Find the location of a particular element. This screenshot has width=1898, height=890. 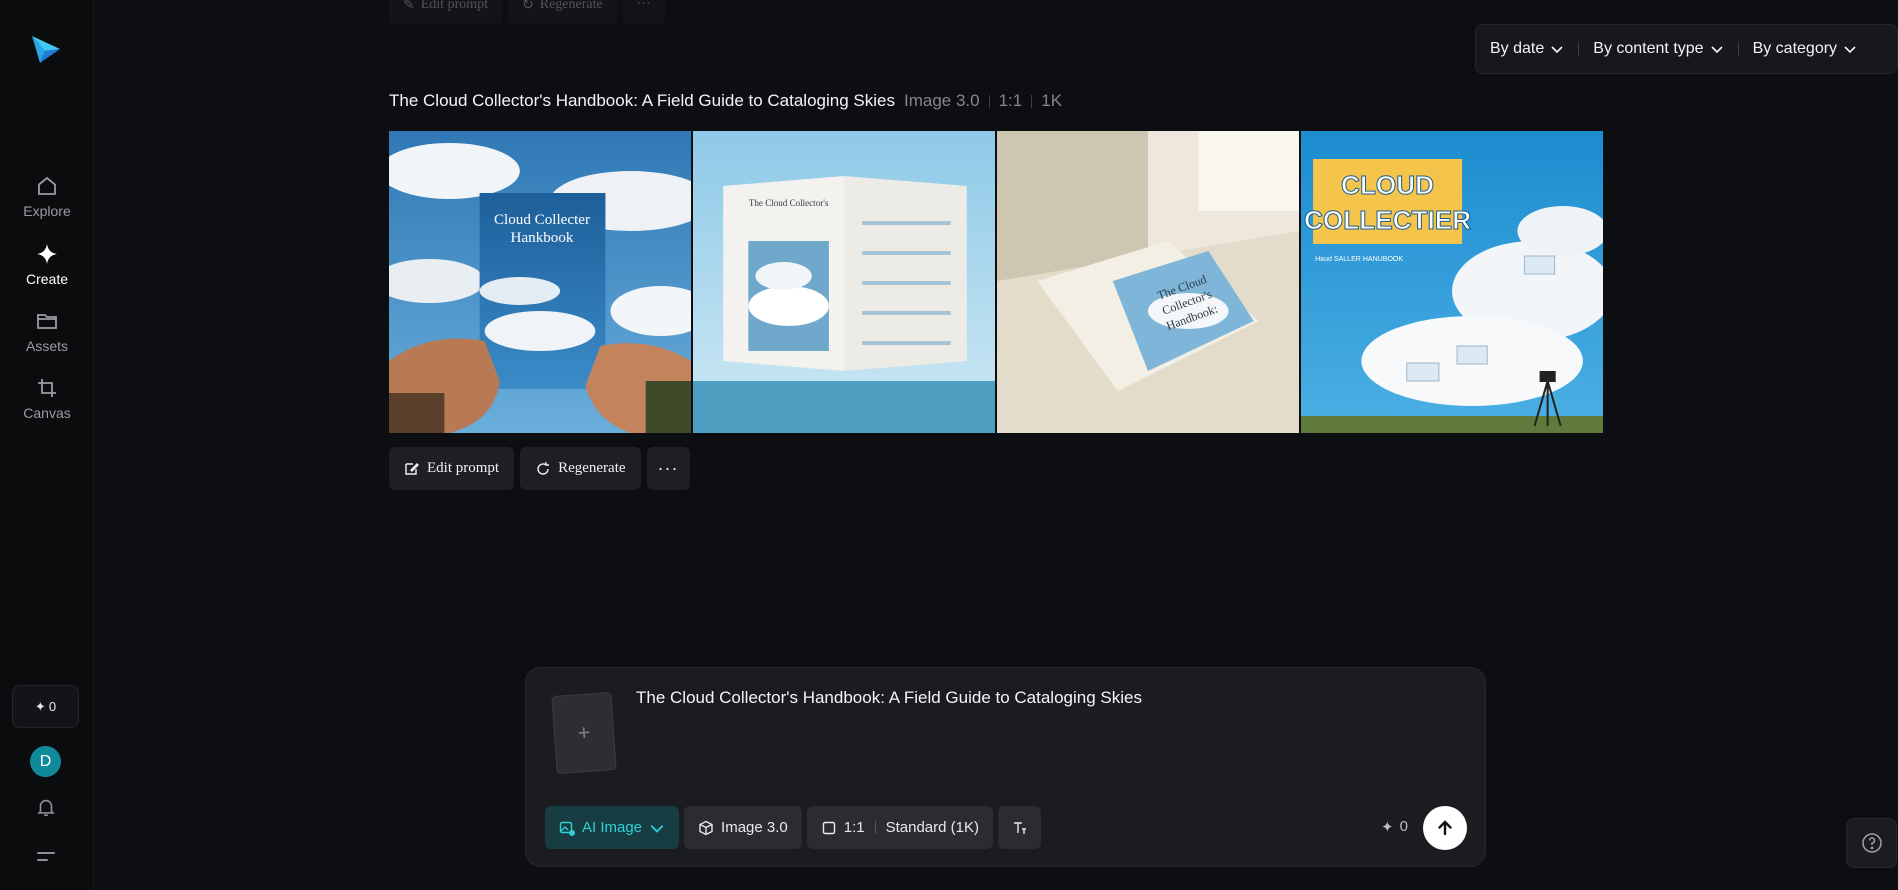

refresh-icon is located at coordinates (543, 468).